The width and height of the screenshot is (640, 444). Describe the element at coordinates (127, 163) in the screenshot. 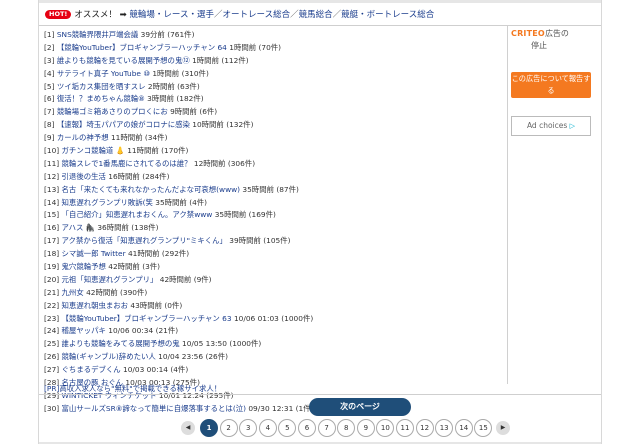

I see `thread-title-link: 競輪スレで1番馬鹿にされてるのは誰？` at that location.